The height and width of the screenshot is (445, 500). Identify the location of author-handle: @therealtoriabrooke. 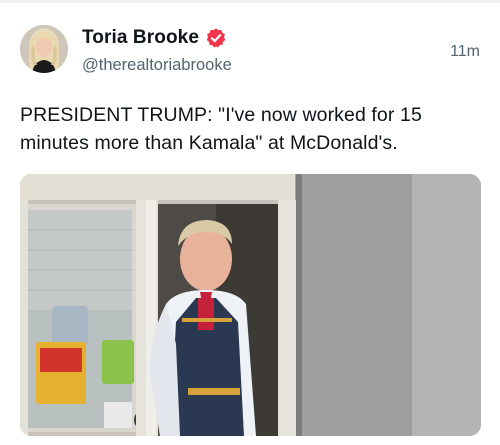
(157, 65).